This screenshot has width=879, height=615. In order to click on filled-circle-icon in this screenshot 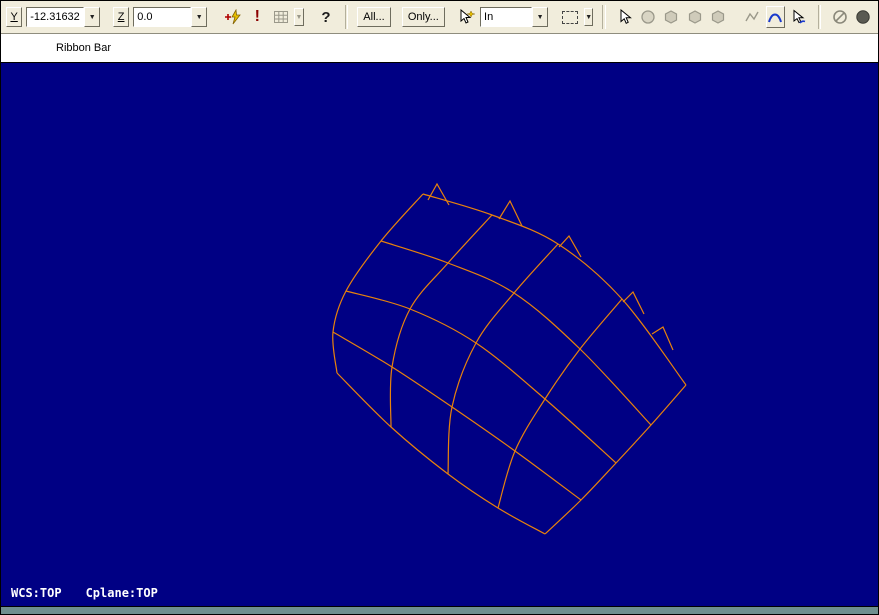, I will do `click(863, 17)`.